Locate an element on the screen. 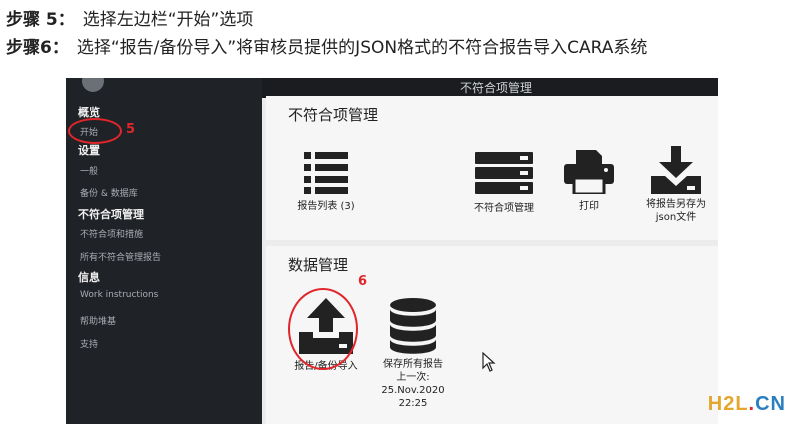  tile-save-all-reports: 保存所有报告 上一次: 25.Nov.2020 22:25 is located at coordinates (413, 354).